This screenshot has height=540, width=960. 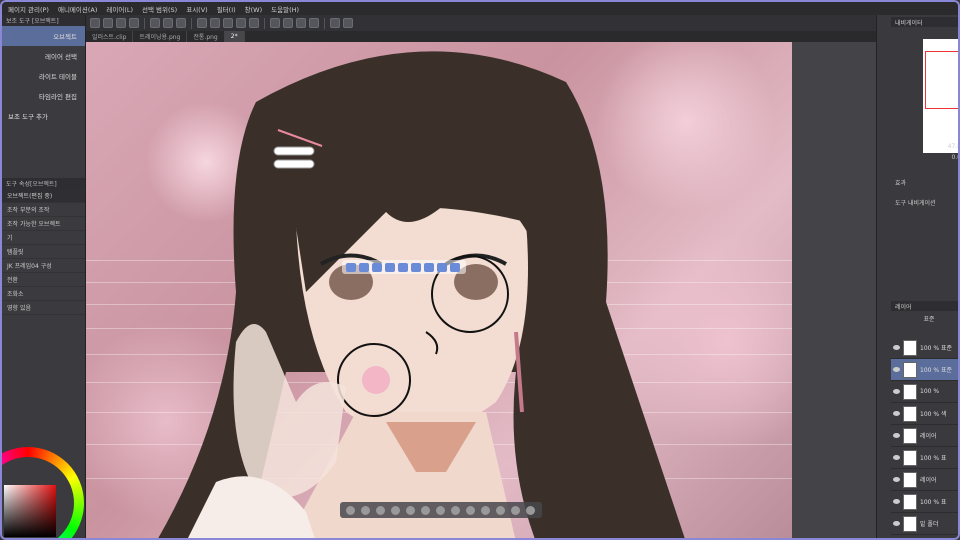 I want to click on tab-training: 트레이닝용.png, so click(x=160, y=36).